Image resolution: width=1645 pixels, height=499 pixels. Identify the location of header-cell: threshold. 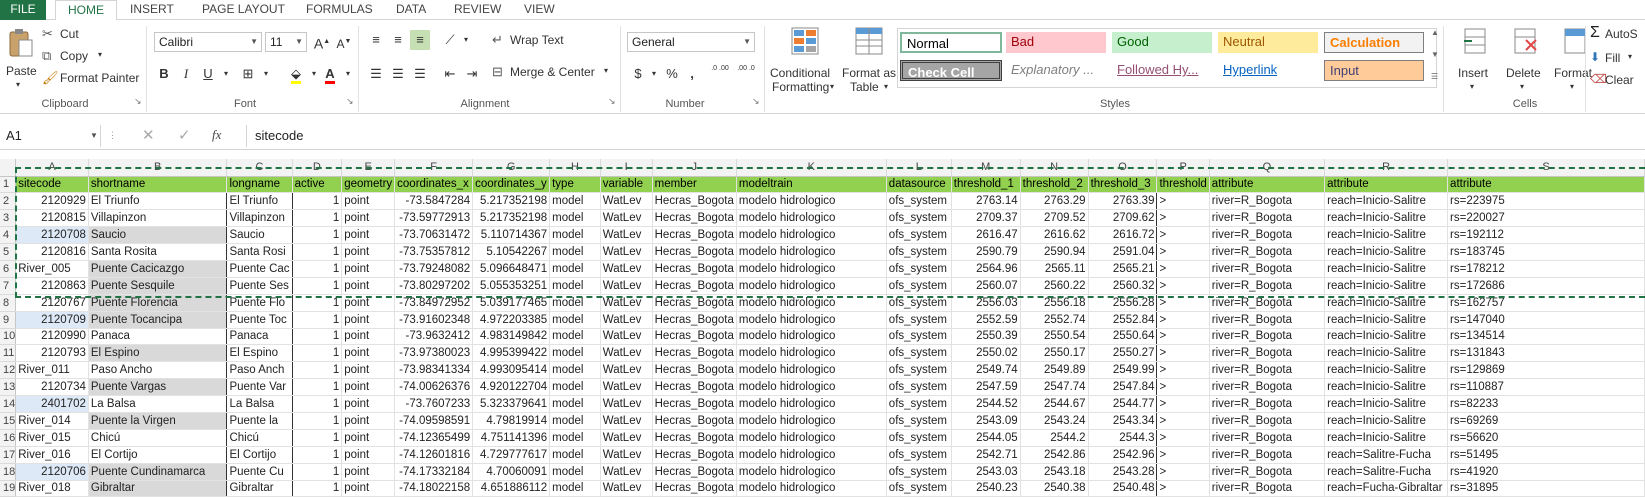
(1183, 185).